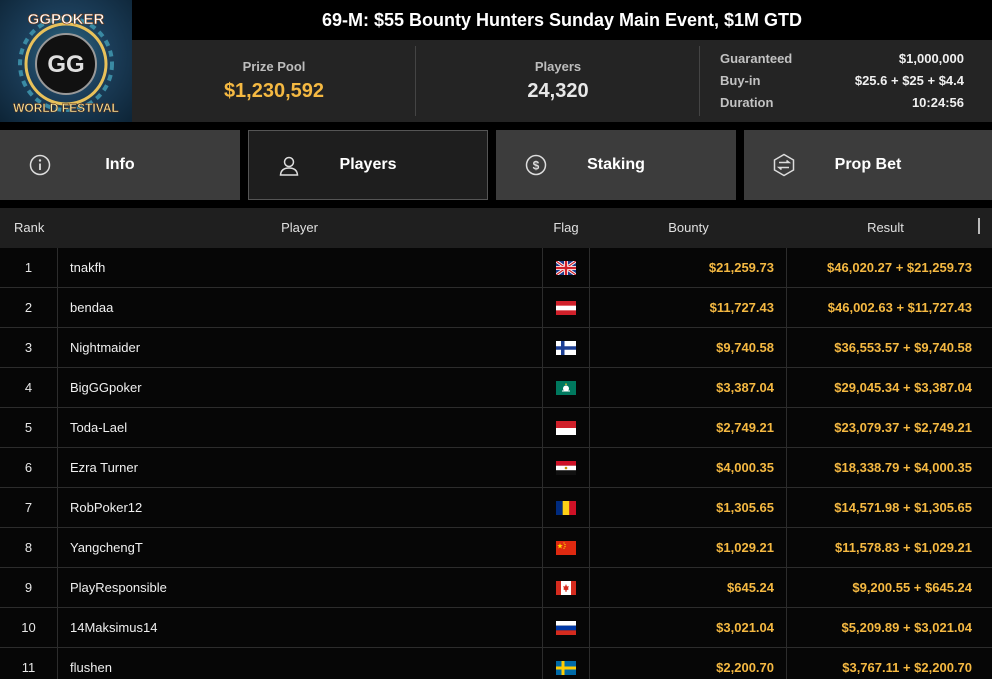 The image size is (992, 679). I want to click on cell-bounty: $9,740.58, so click(688, 347).